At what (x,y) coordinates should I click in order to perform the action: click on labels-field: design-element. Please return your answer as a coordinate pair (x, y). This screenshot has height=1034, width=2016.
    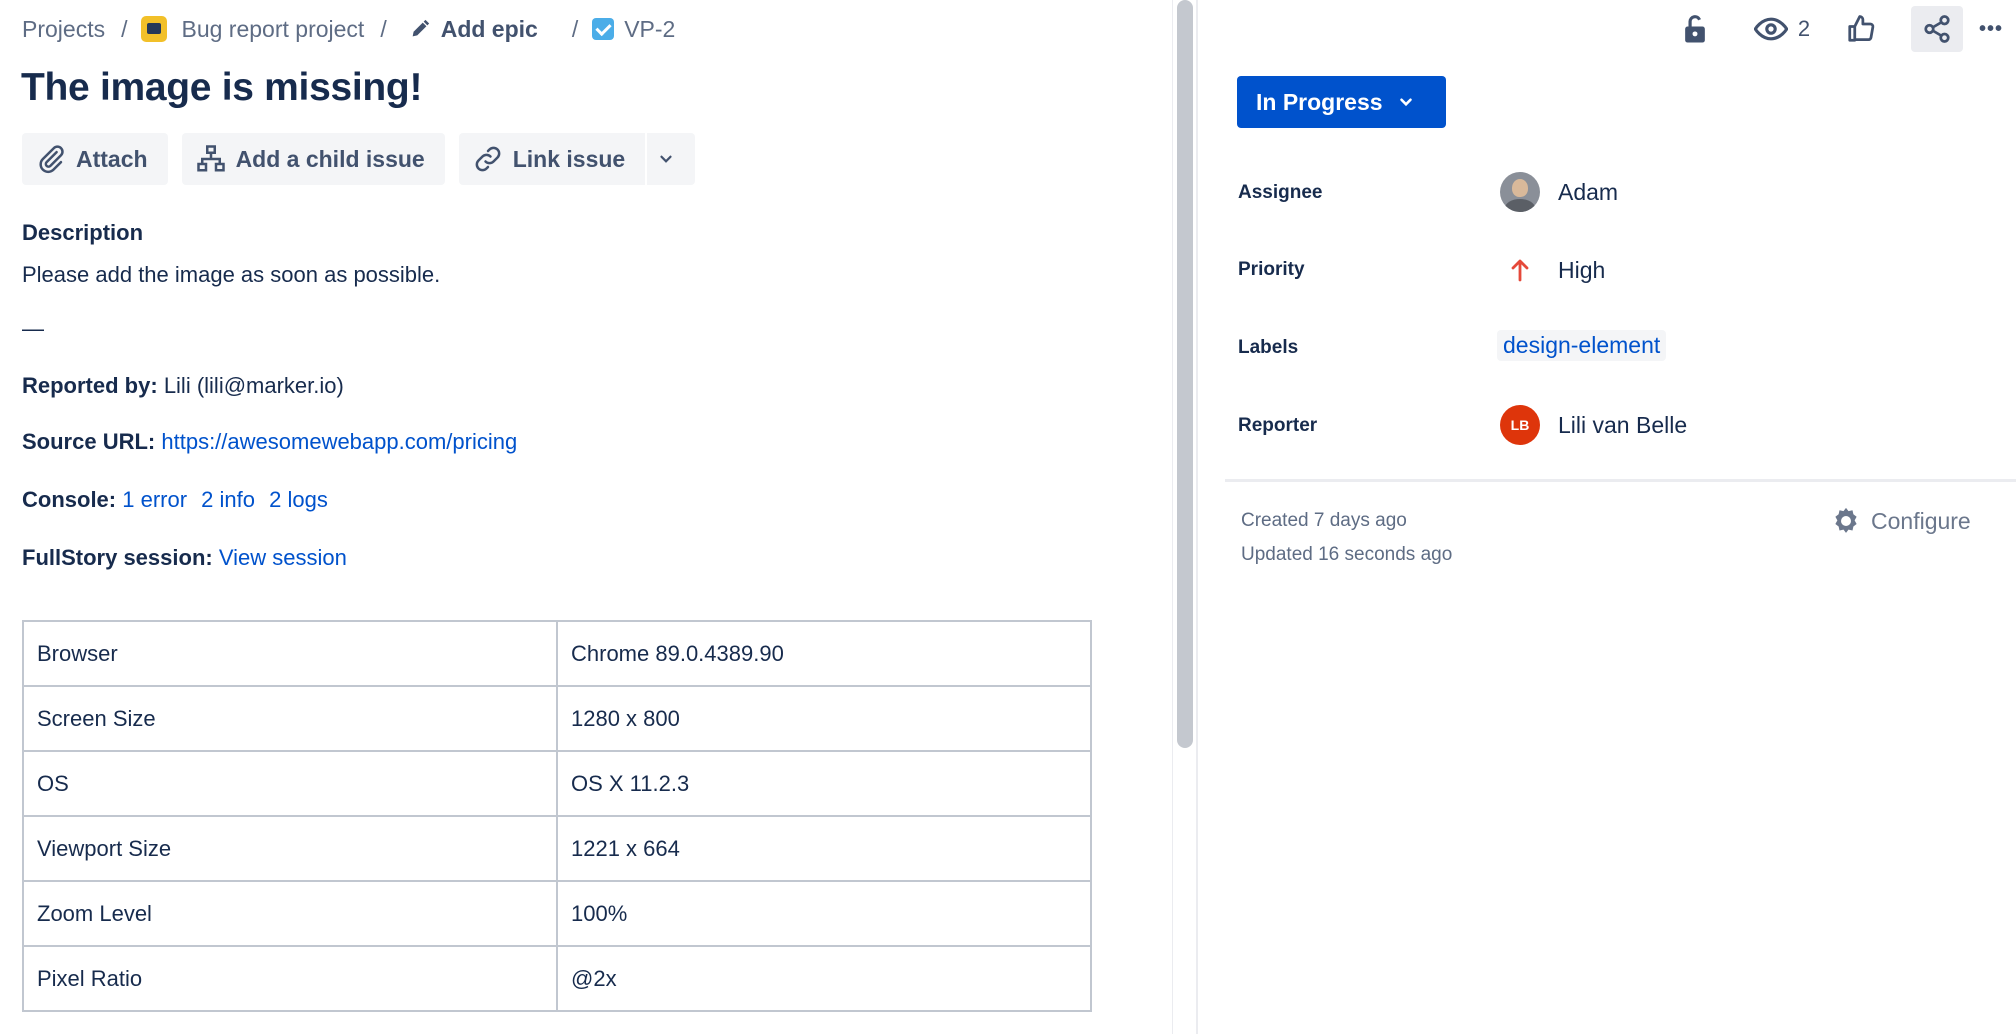
    Looking at the image, I should click on (1582, 345).